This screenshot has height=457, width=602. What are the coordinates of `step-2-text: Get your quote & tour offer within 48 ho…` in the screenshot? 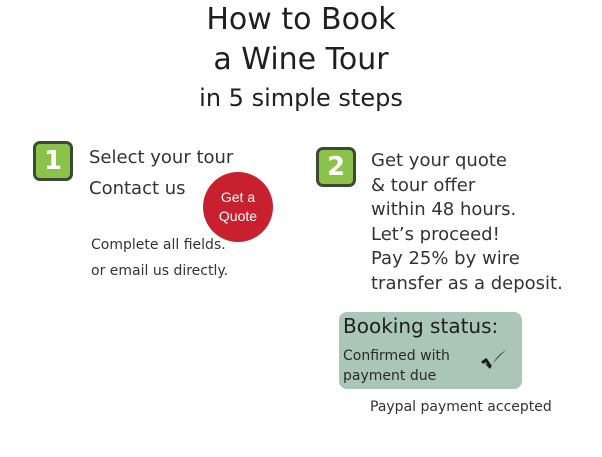 It's located at (467, 222).